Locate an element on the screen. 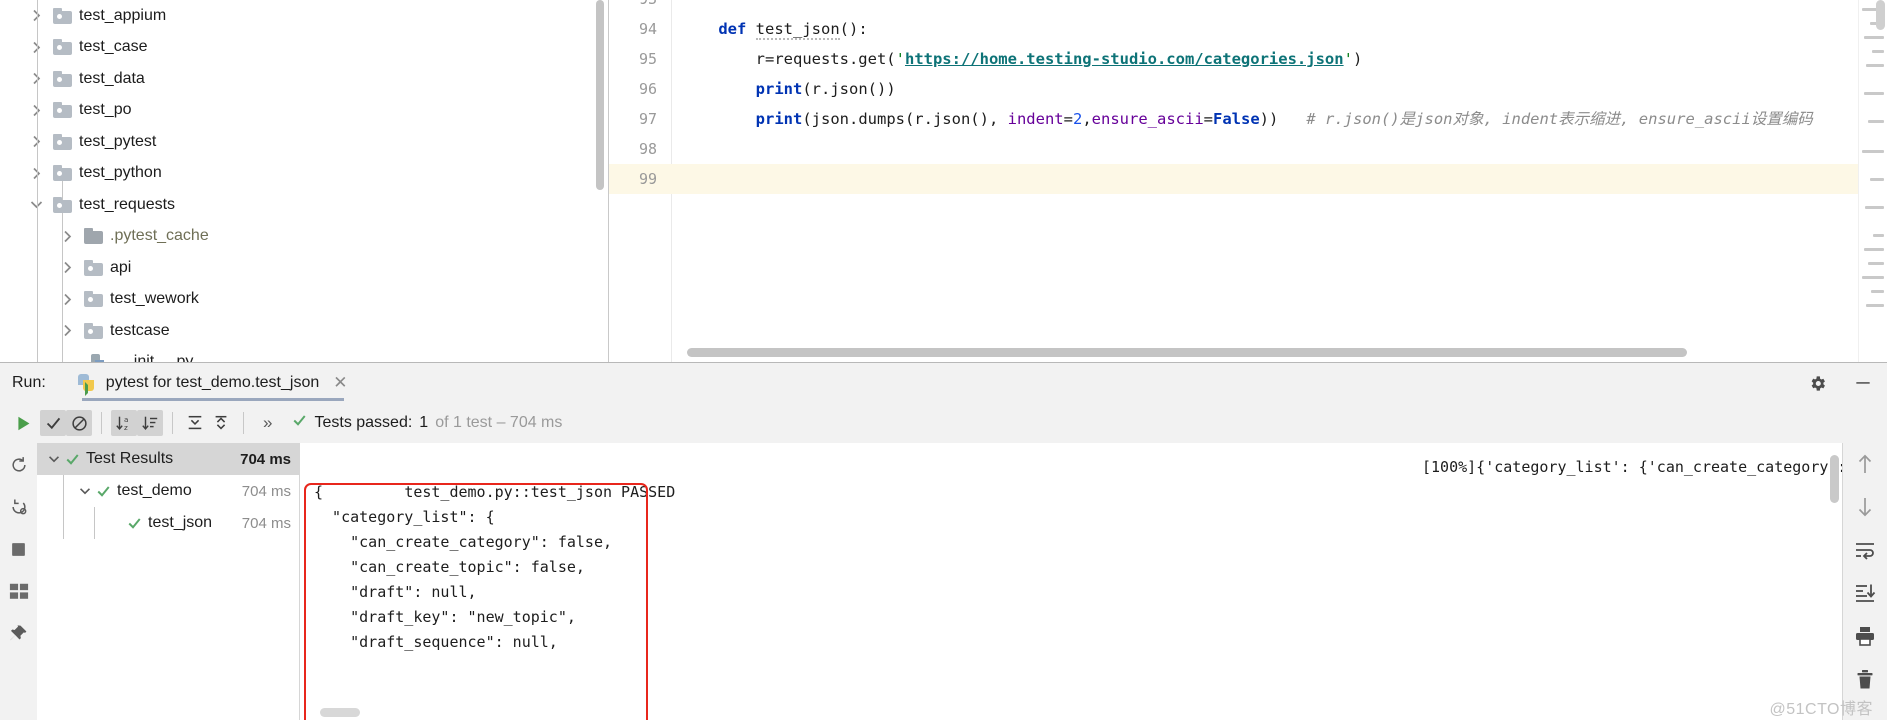 This screenshot has height=720, width=1887. print-icon is located at coordinates (1865, 636).